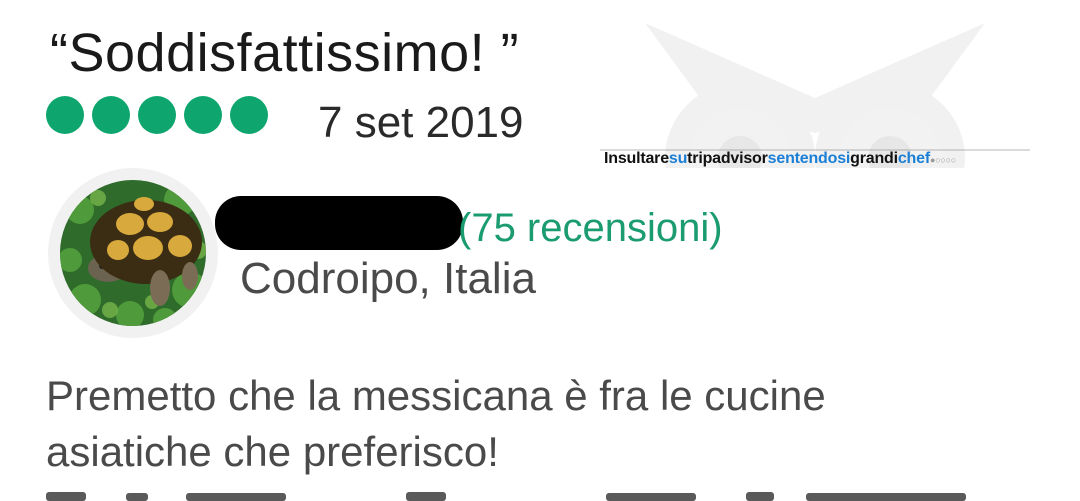 This screenshot has width=1080, height=501. Describe the element at coordinates (678, 158) in the screenshot. I see `watermark-word: su` at that location.